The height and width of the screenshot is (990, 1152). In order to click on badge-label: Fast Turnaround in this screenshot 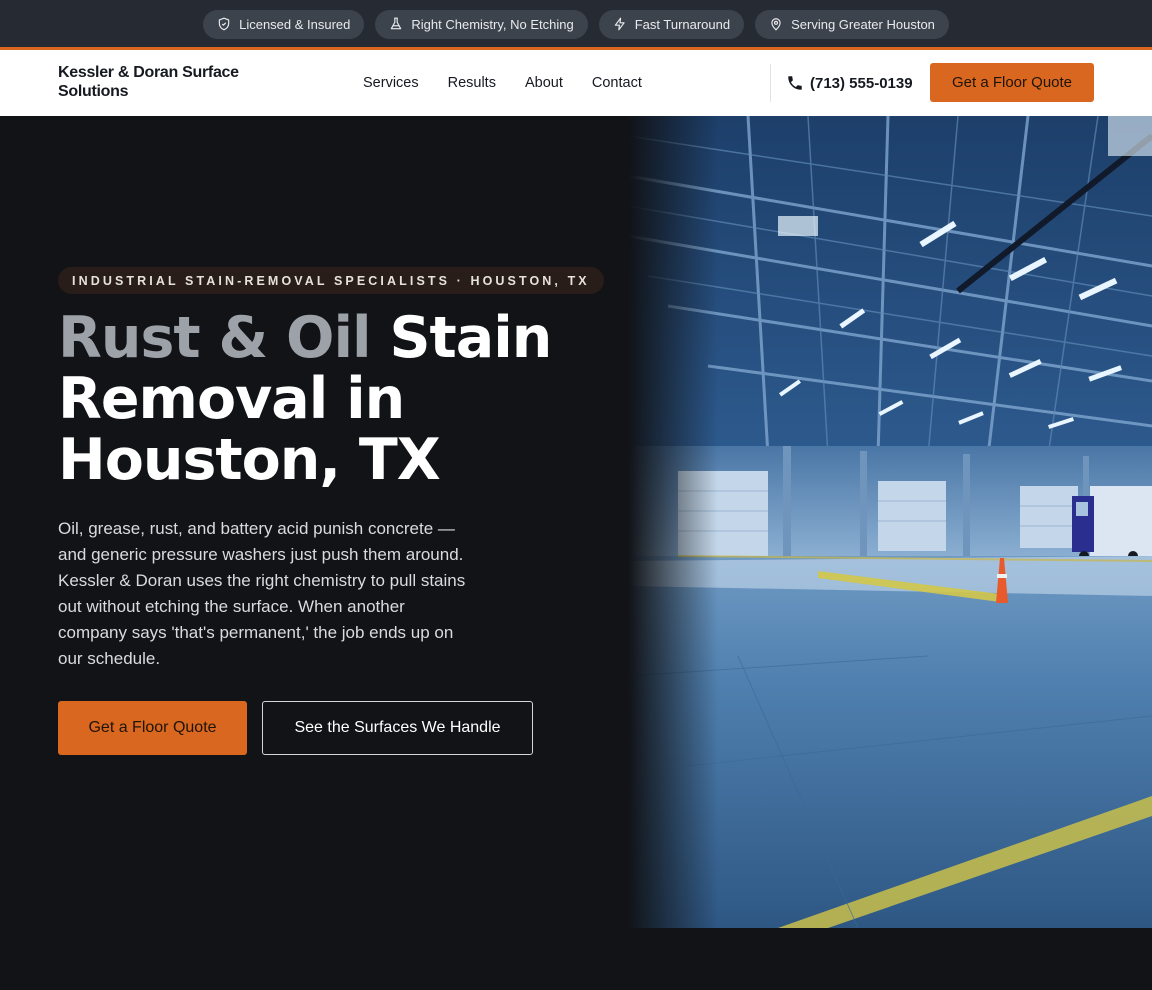, I will do `click(682, 24)`.